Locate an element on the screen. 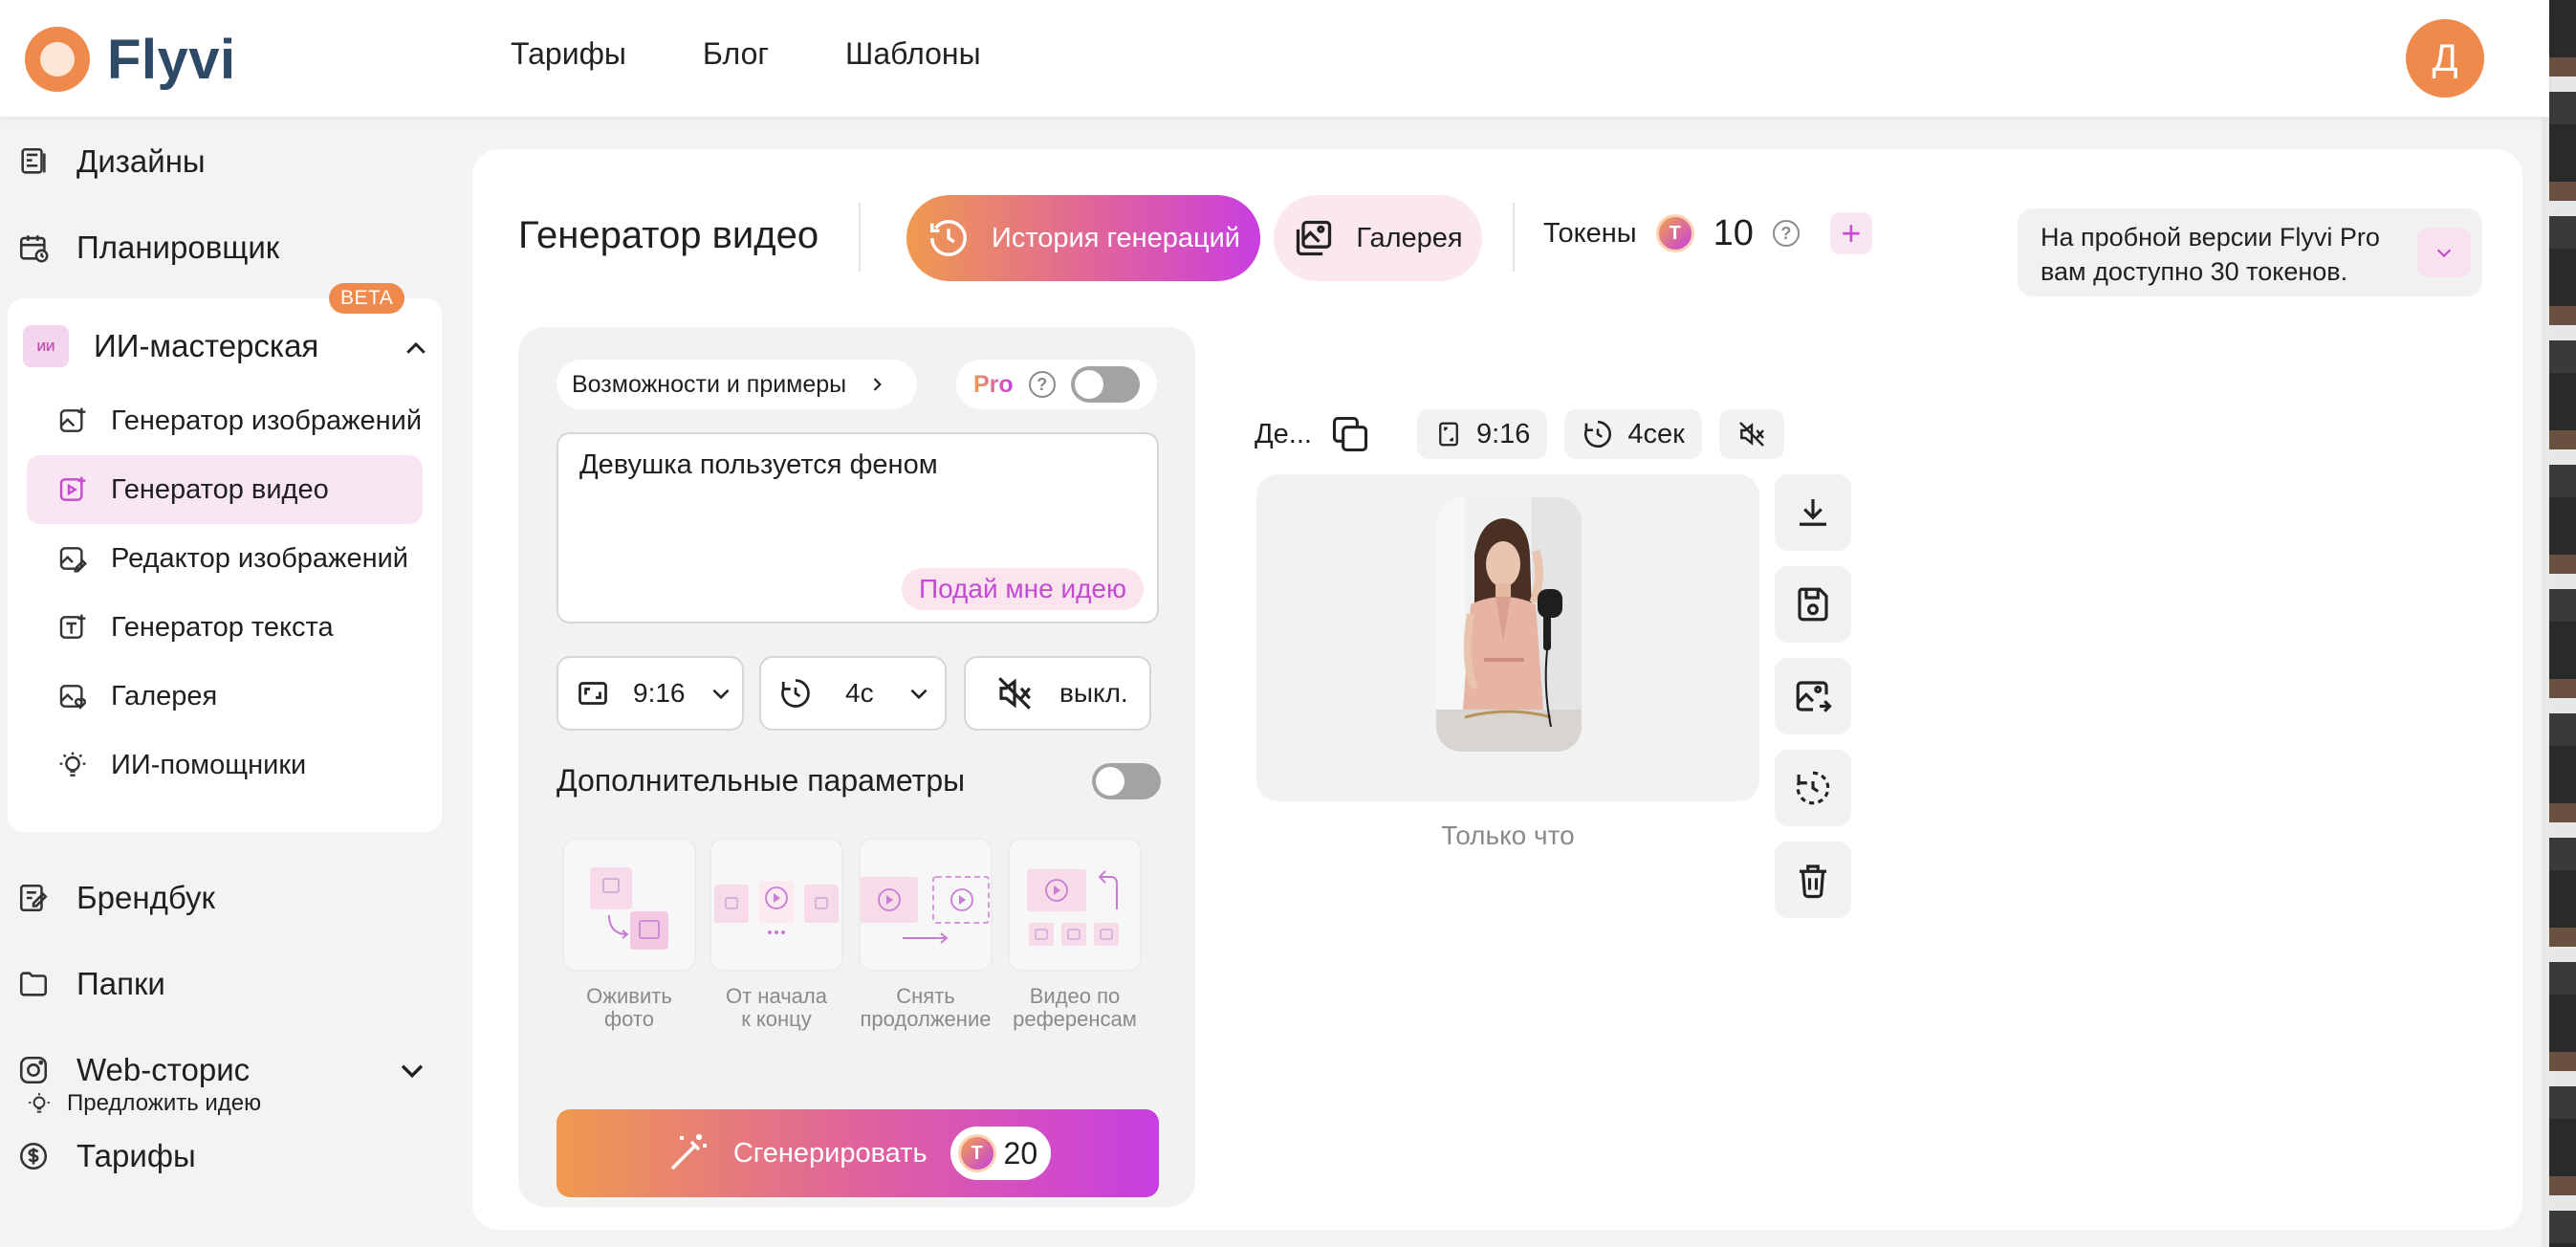 The height and width of the screenshot is (1247, 2576). gallery-label: Галерея is located at coordinates (1409, 238).